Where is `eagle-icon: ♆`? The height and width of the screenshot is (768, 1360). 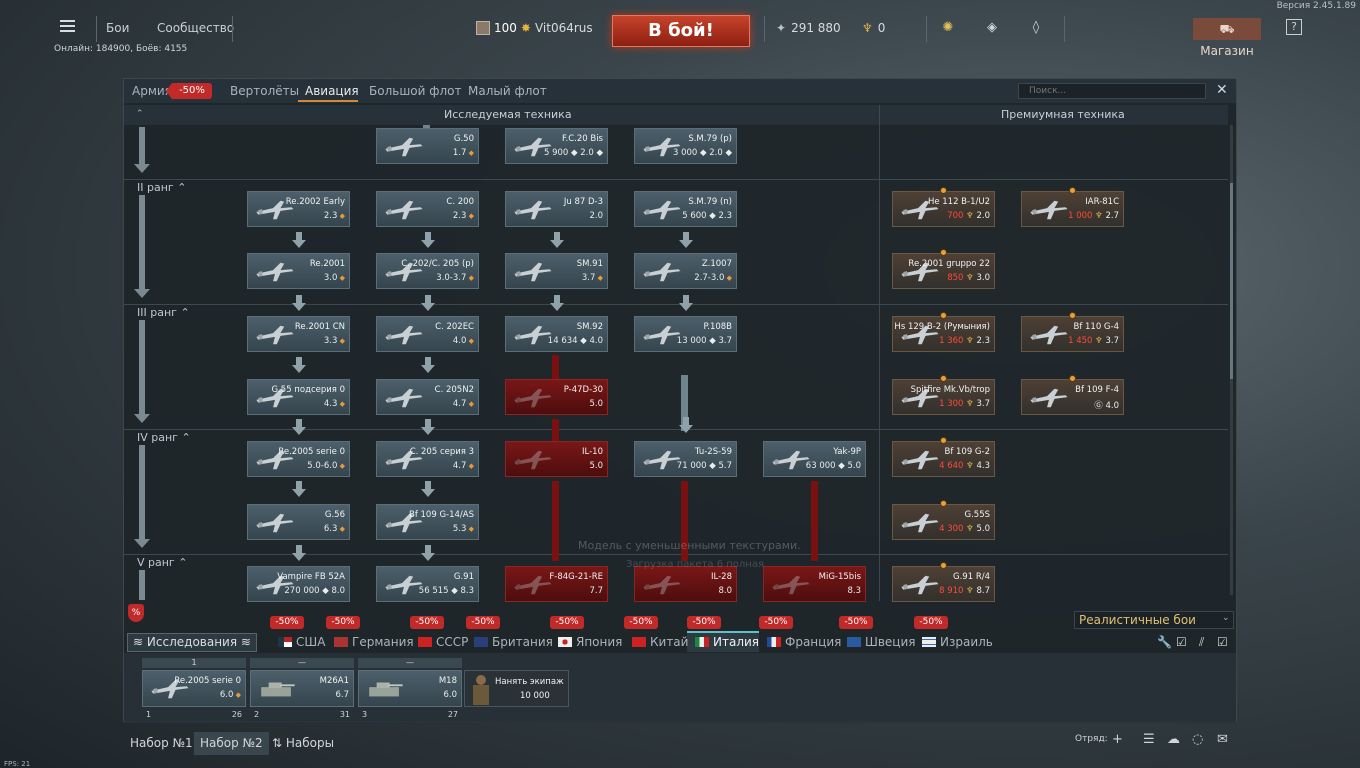 eagle-icon: ♆ is located at coordinates (867, 28).